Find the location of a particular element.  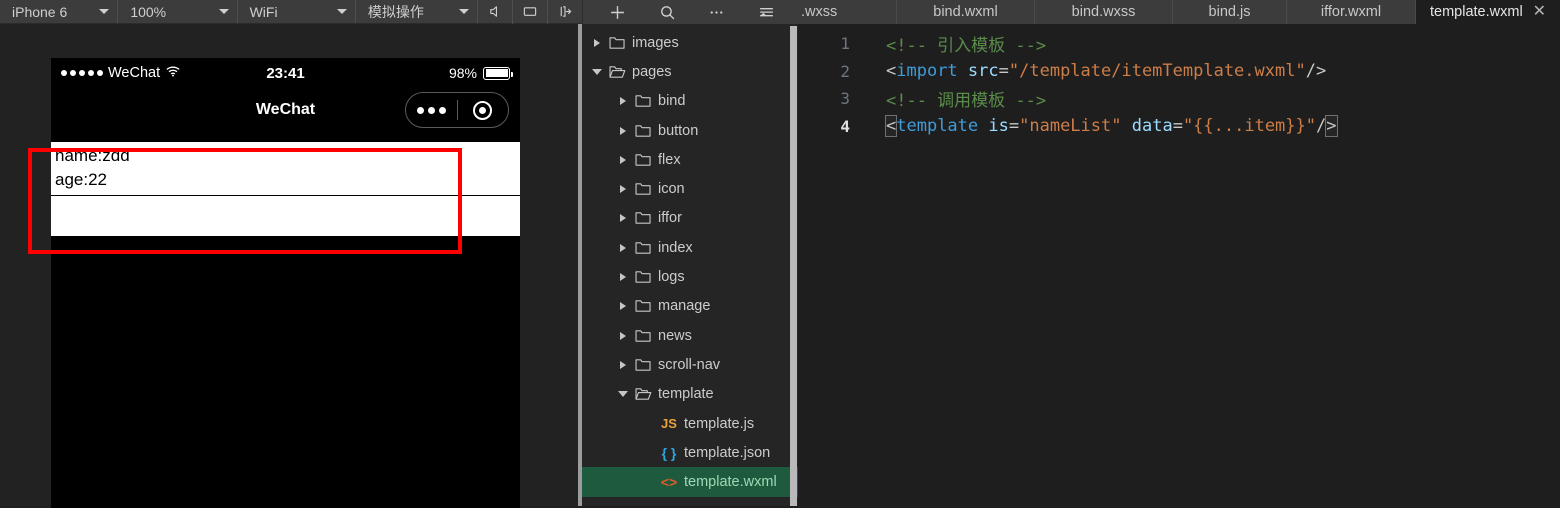

add-icon is located at coordinates (618, 12).